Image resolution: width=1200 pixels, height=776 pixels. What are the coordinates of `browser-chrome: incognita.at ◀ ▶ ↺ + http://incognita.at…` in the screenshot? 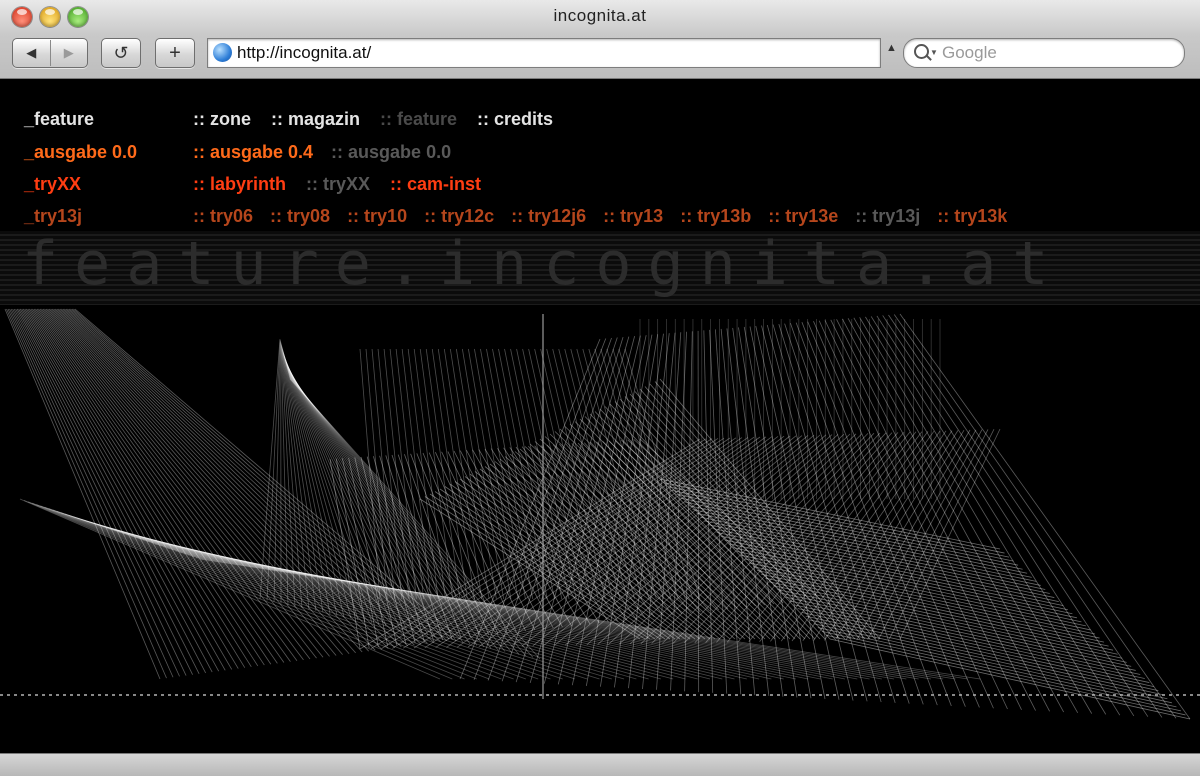 It's located at (600, 39).